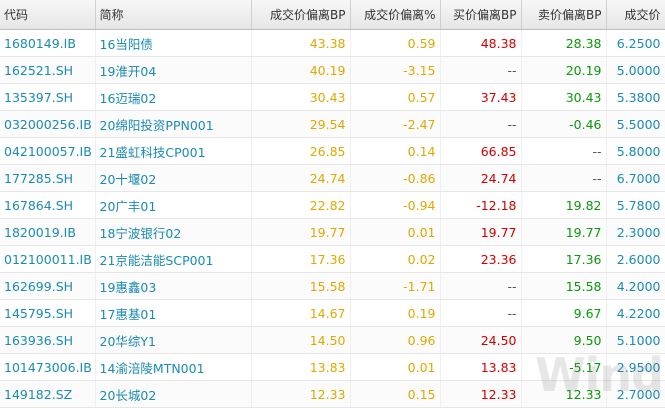 Image resolution: width=665 pixels, height=408 pixels. I want to click on cell-name: 21京能洁能SCP001, so click(173, 259).